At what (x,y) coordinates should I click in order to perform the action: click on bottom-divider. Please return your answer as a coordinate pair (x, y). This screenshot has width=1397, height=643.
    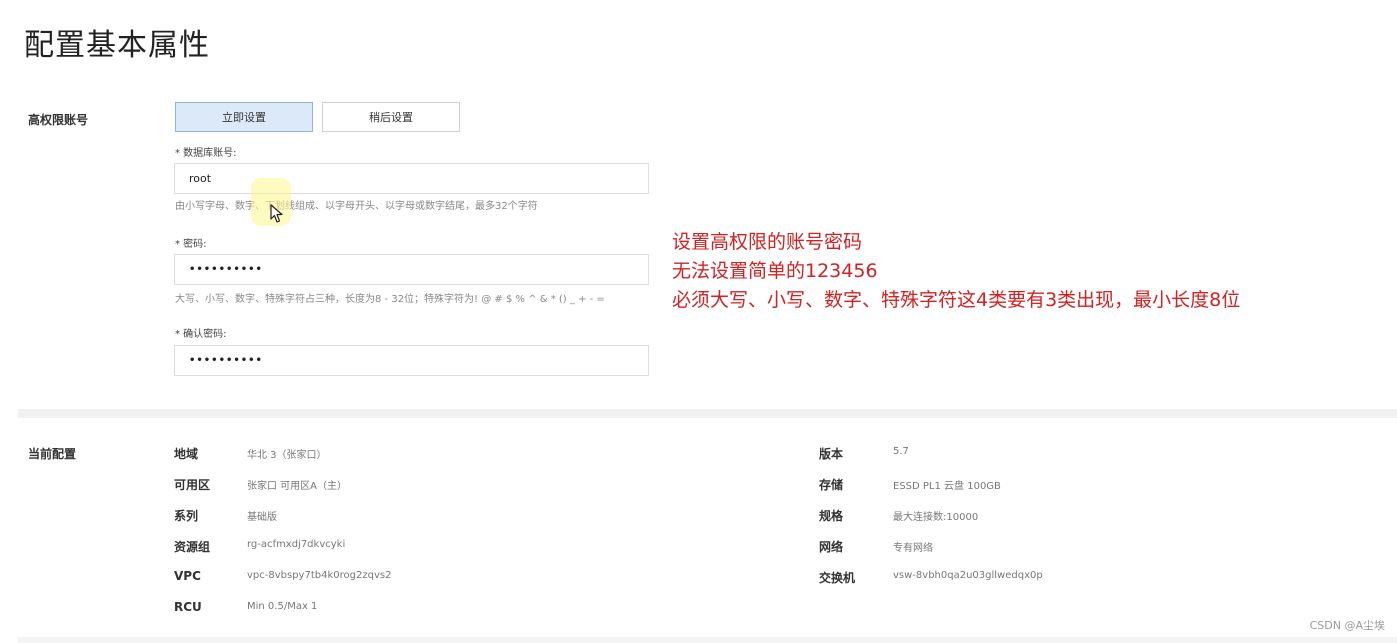
    Looking at the image, I should click on (707, 640).